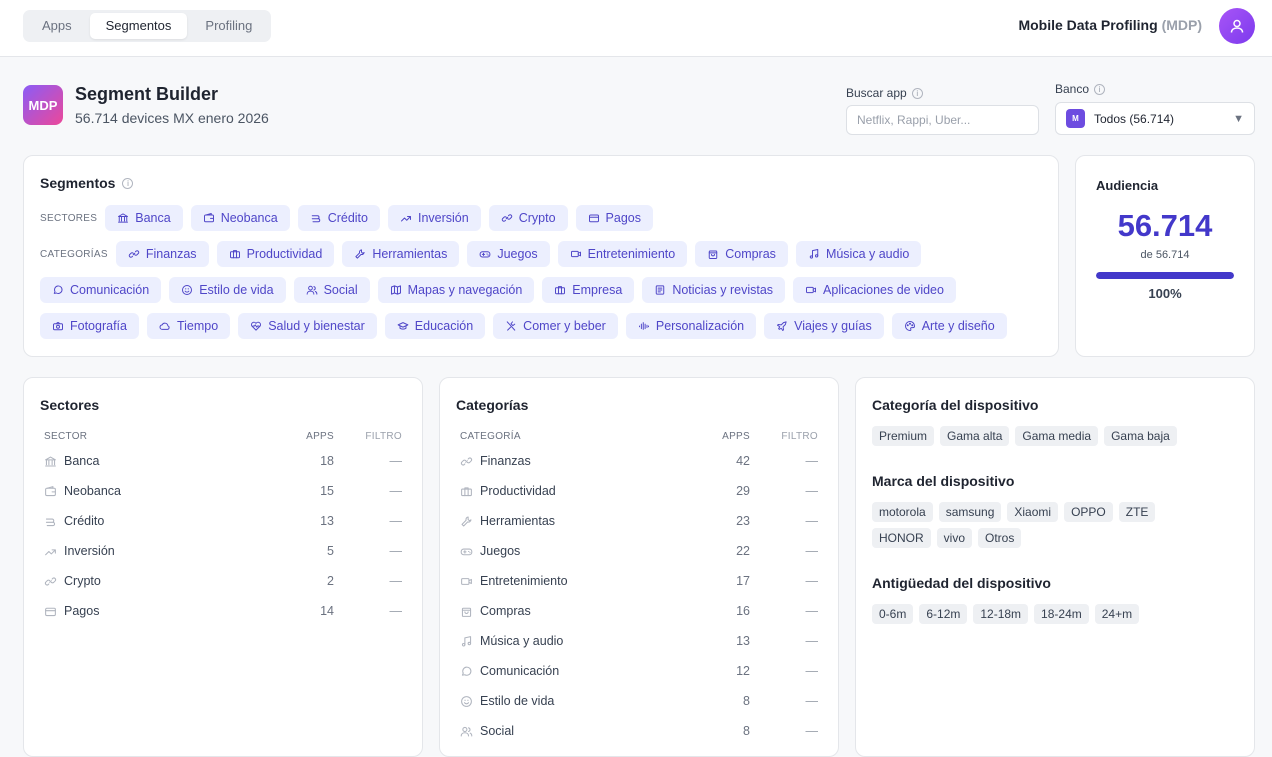 The width and height of the screenshot is (1272, 757). I want to click on music-icon, so click(466, 640).